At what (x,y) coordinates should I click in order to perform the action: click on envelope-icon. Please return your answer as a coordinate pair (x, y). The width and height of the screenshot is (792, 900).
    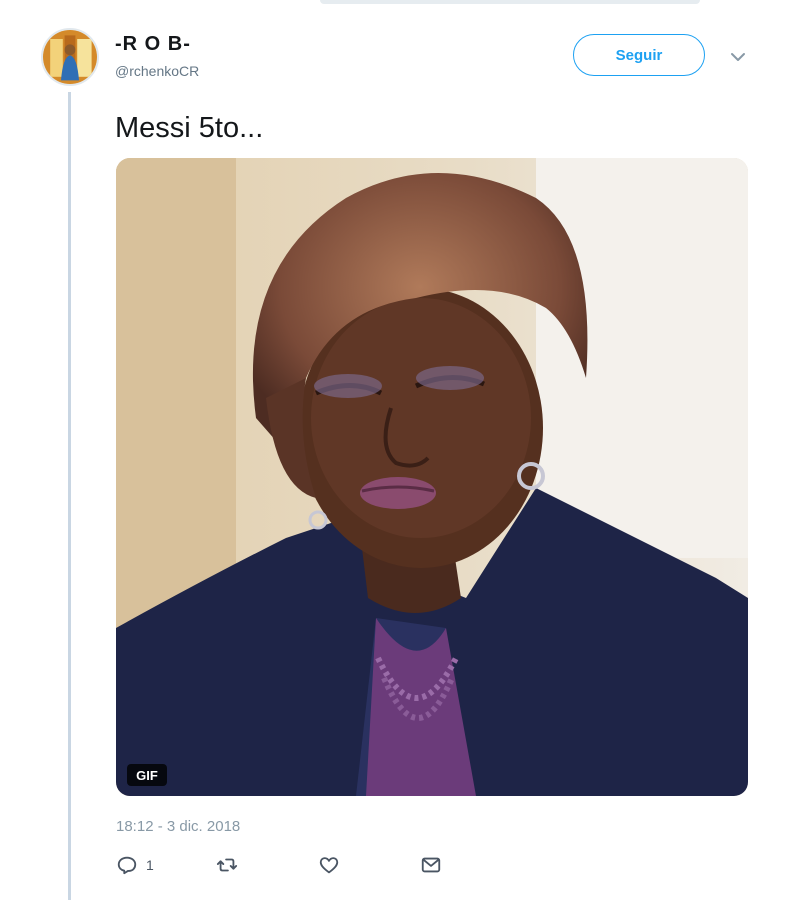
    Looking at the image, I should click on (431, 865).